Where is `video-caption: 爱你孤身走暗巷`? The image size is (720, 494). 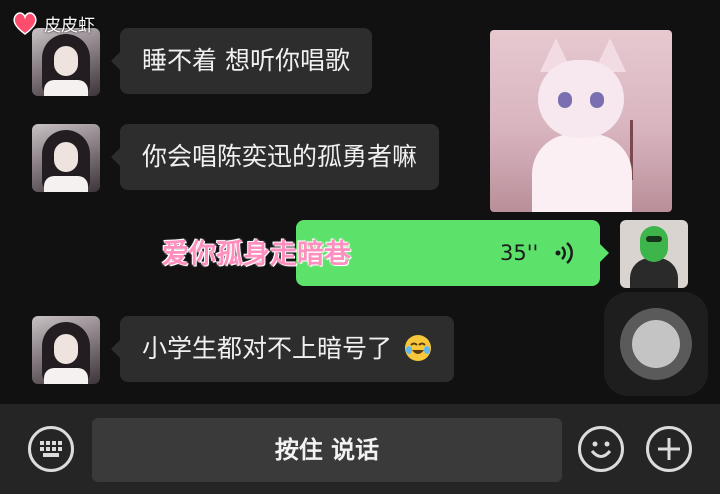 video-caption: 爱你孤身走暗巷 is located at coordinates (256, 254).